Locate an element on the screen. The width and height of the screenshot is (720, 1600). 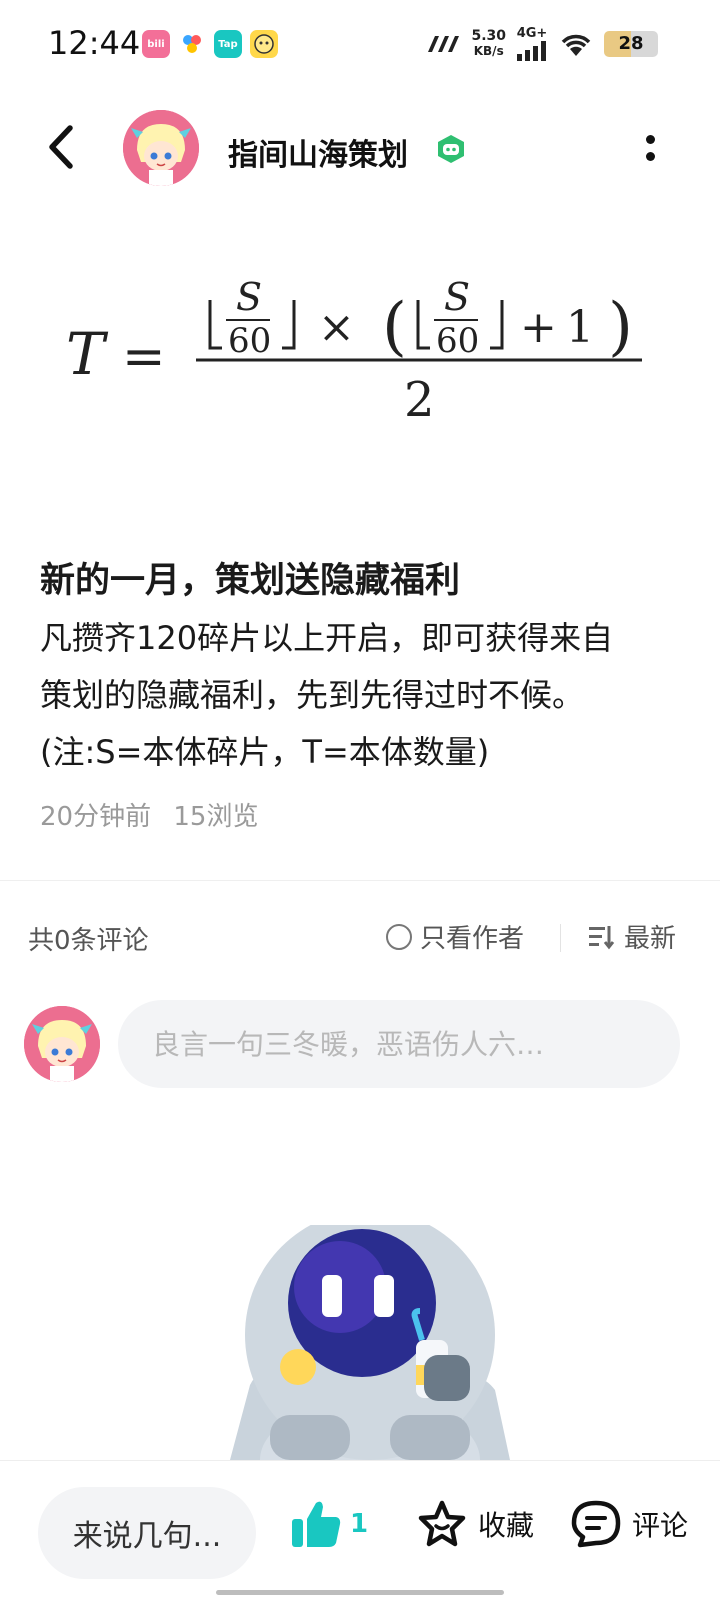
back-button is located at coordinates (62, 147).